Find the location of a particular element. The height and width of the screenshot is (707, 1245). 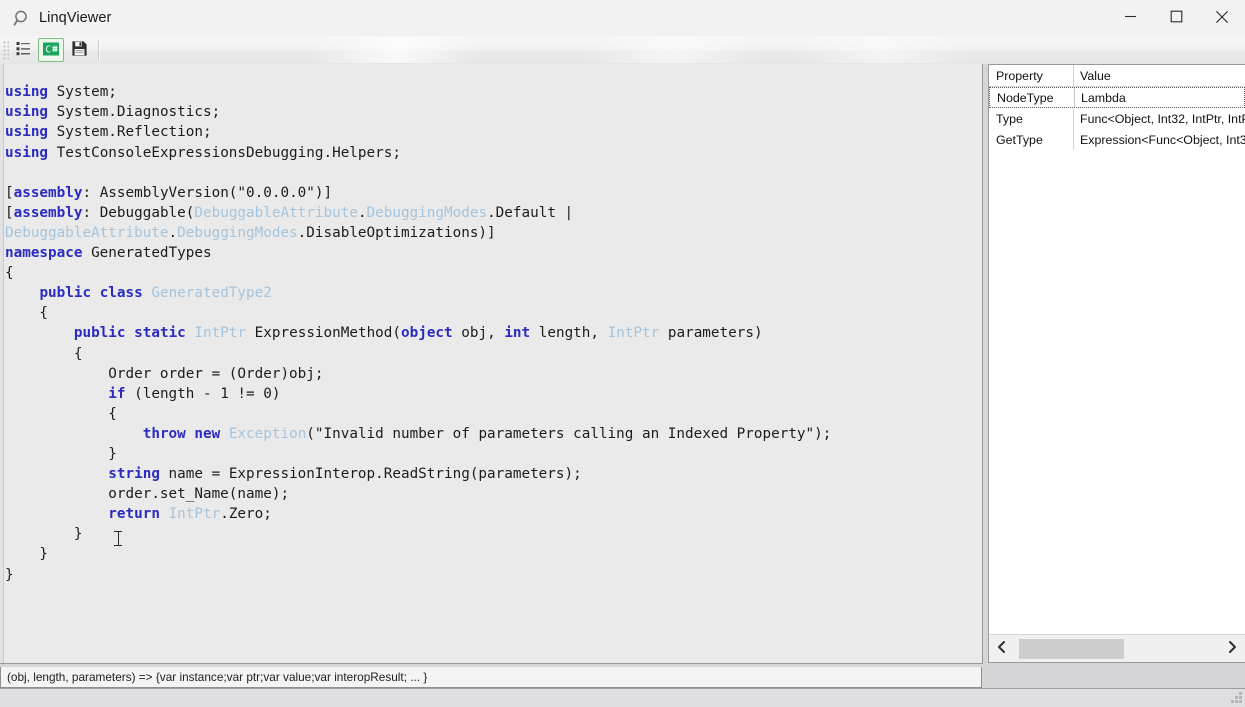

save-button is located at coordinates (79, 50).